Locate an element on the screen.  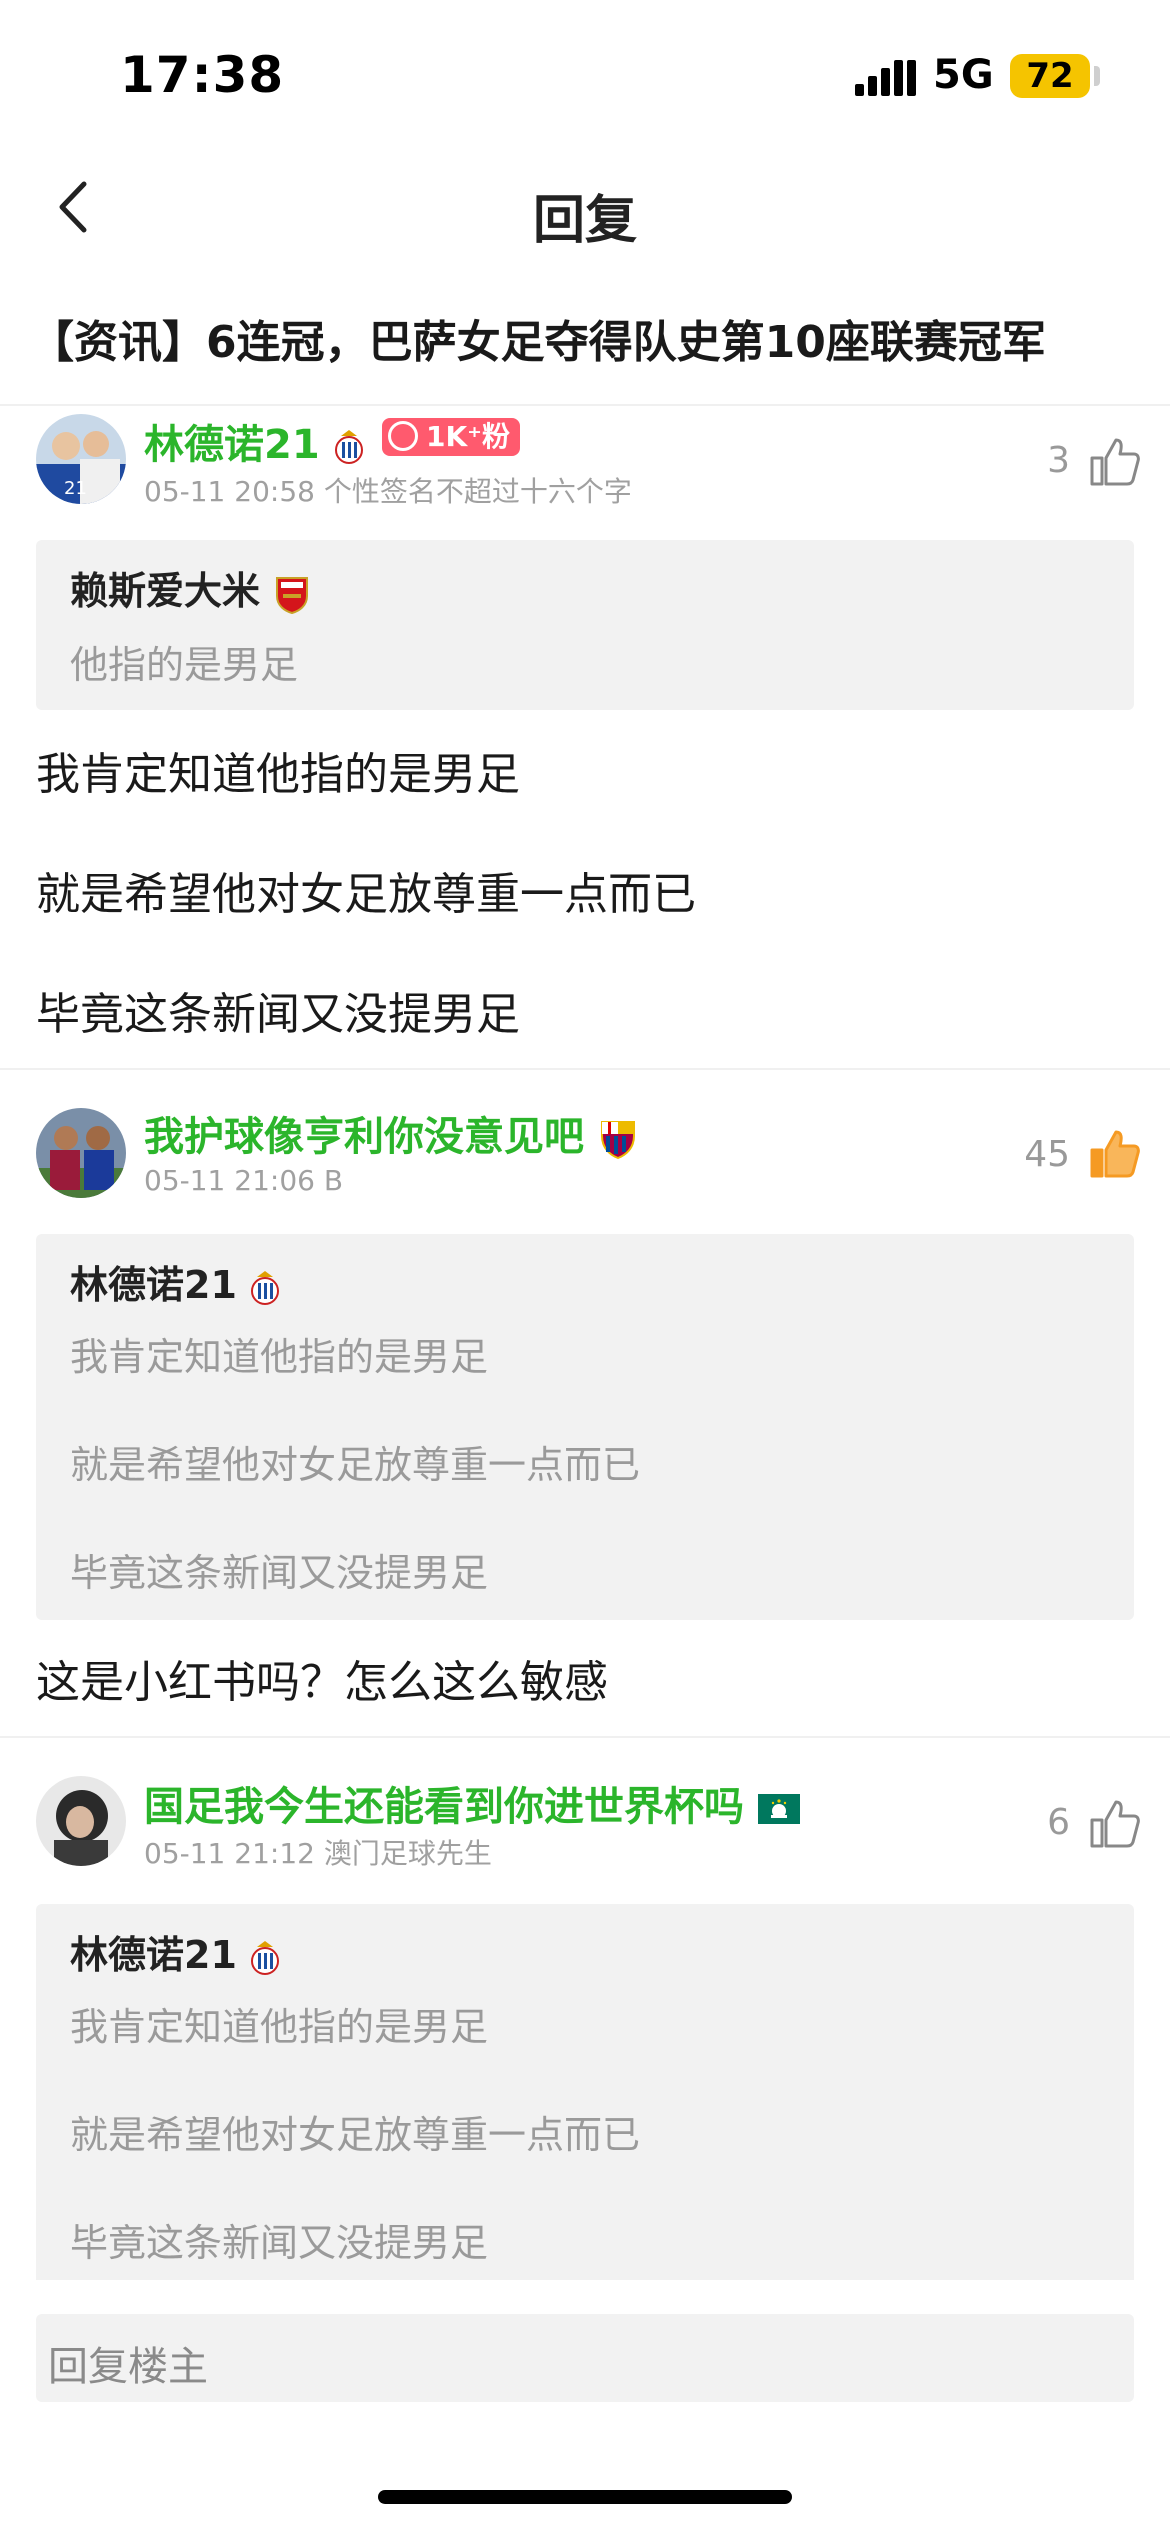
signal-icon is located at coordinates (885, 78).